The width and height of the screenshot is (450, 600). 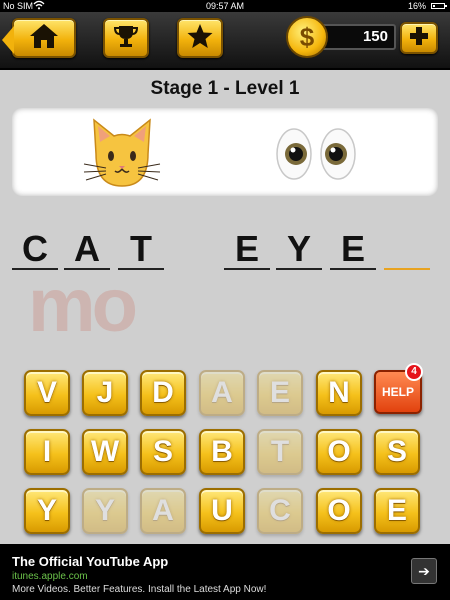 I want to click on letter-key: B, so click(x=222, y=452).